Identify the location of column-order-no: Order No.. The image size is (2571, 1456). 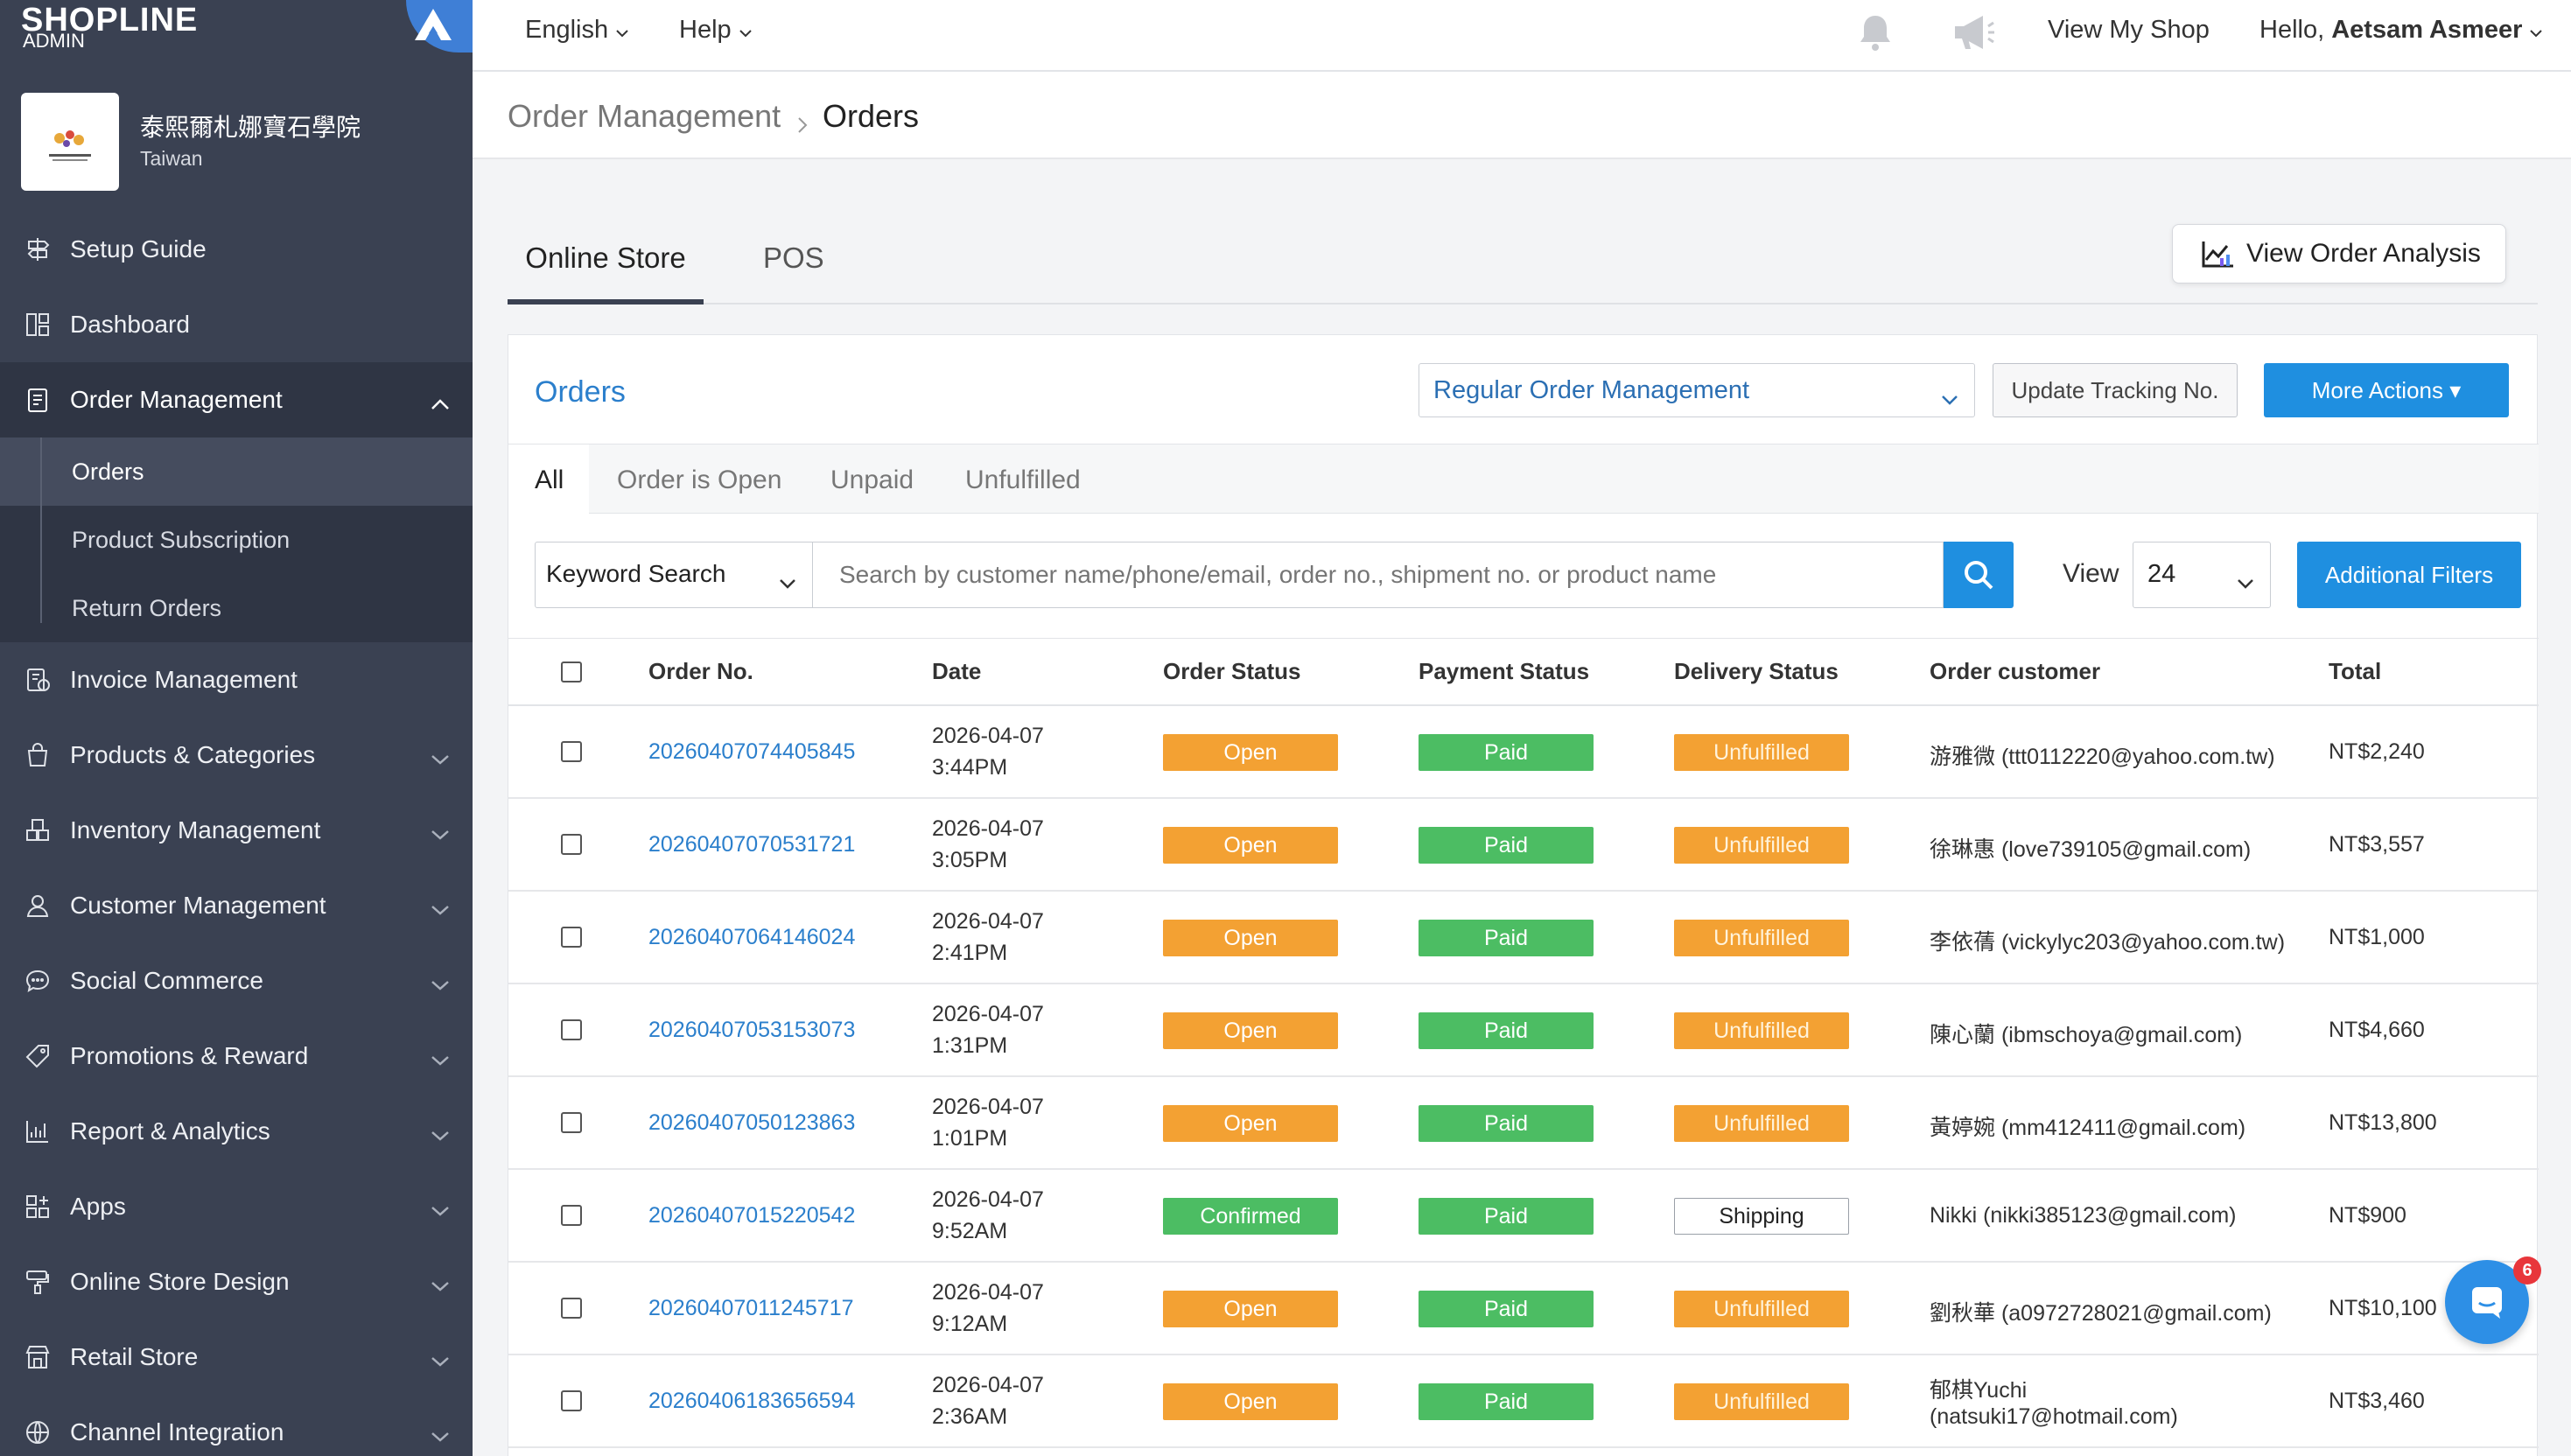
(700, 671).